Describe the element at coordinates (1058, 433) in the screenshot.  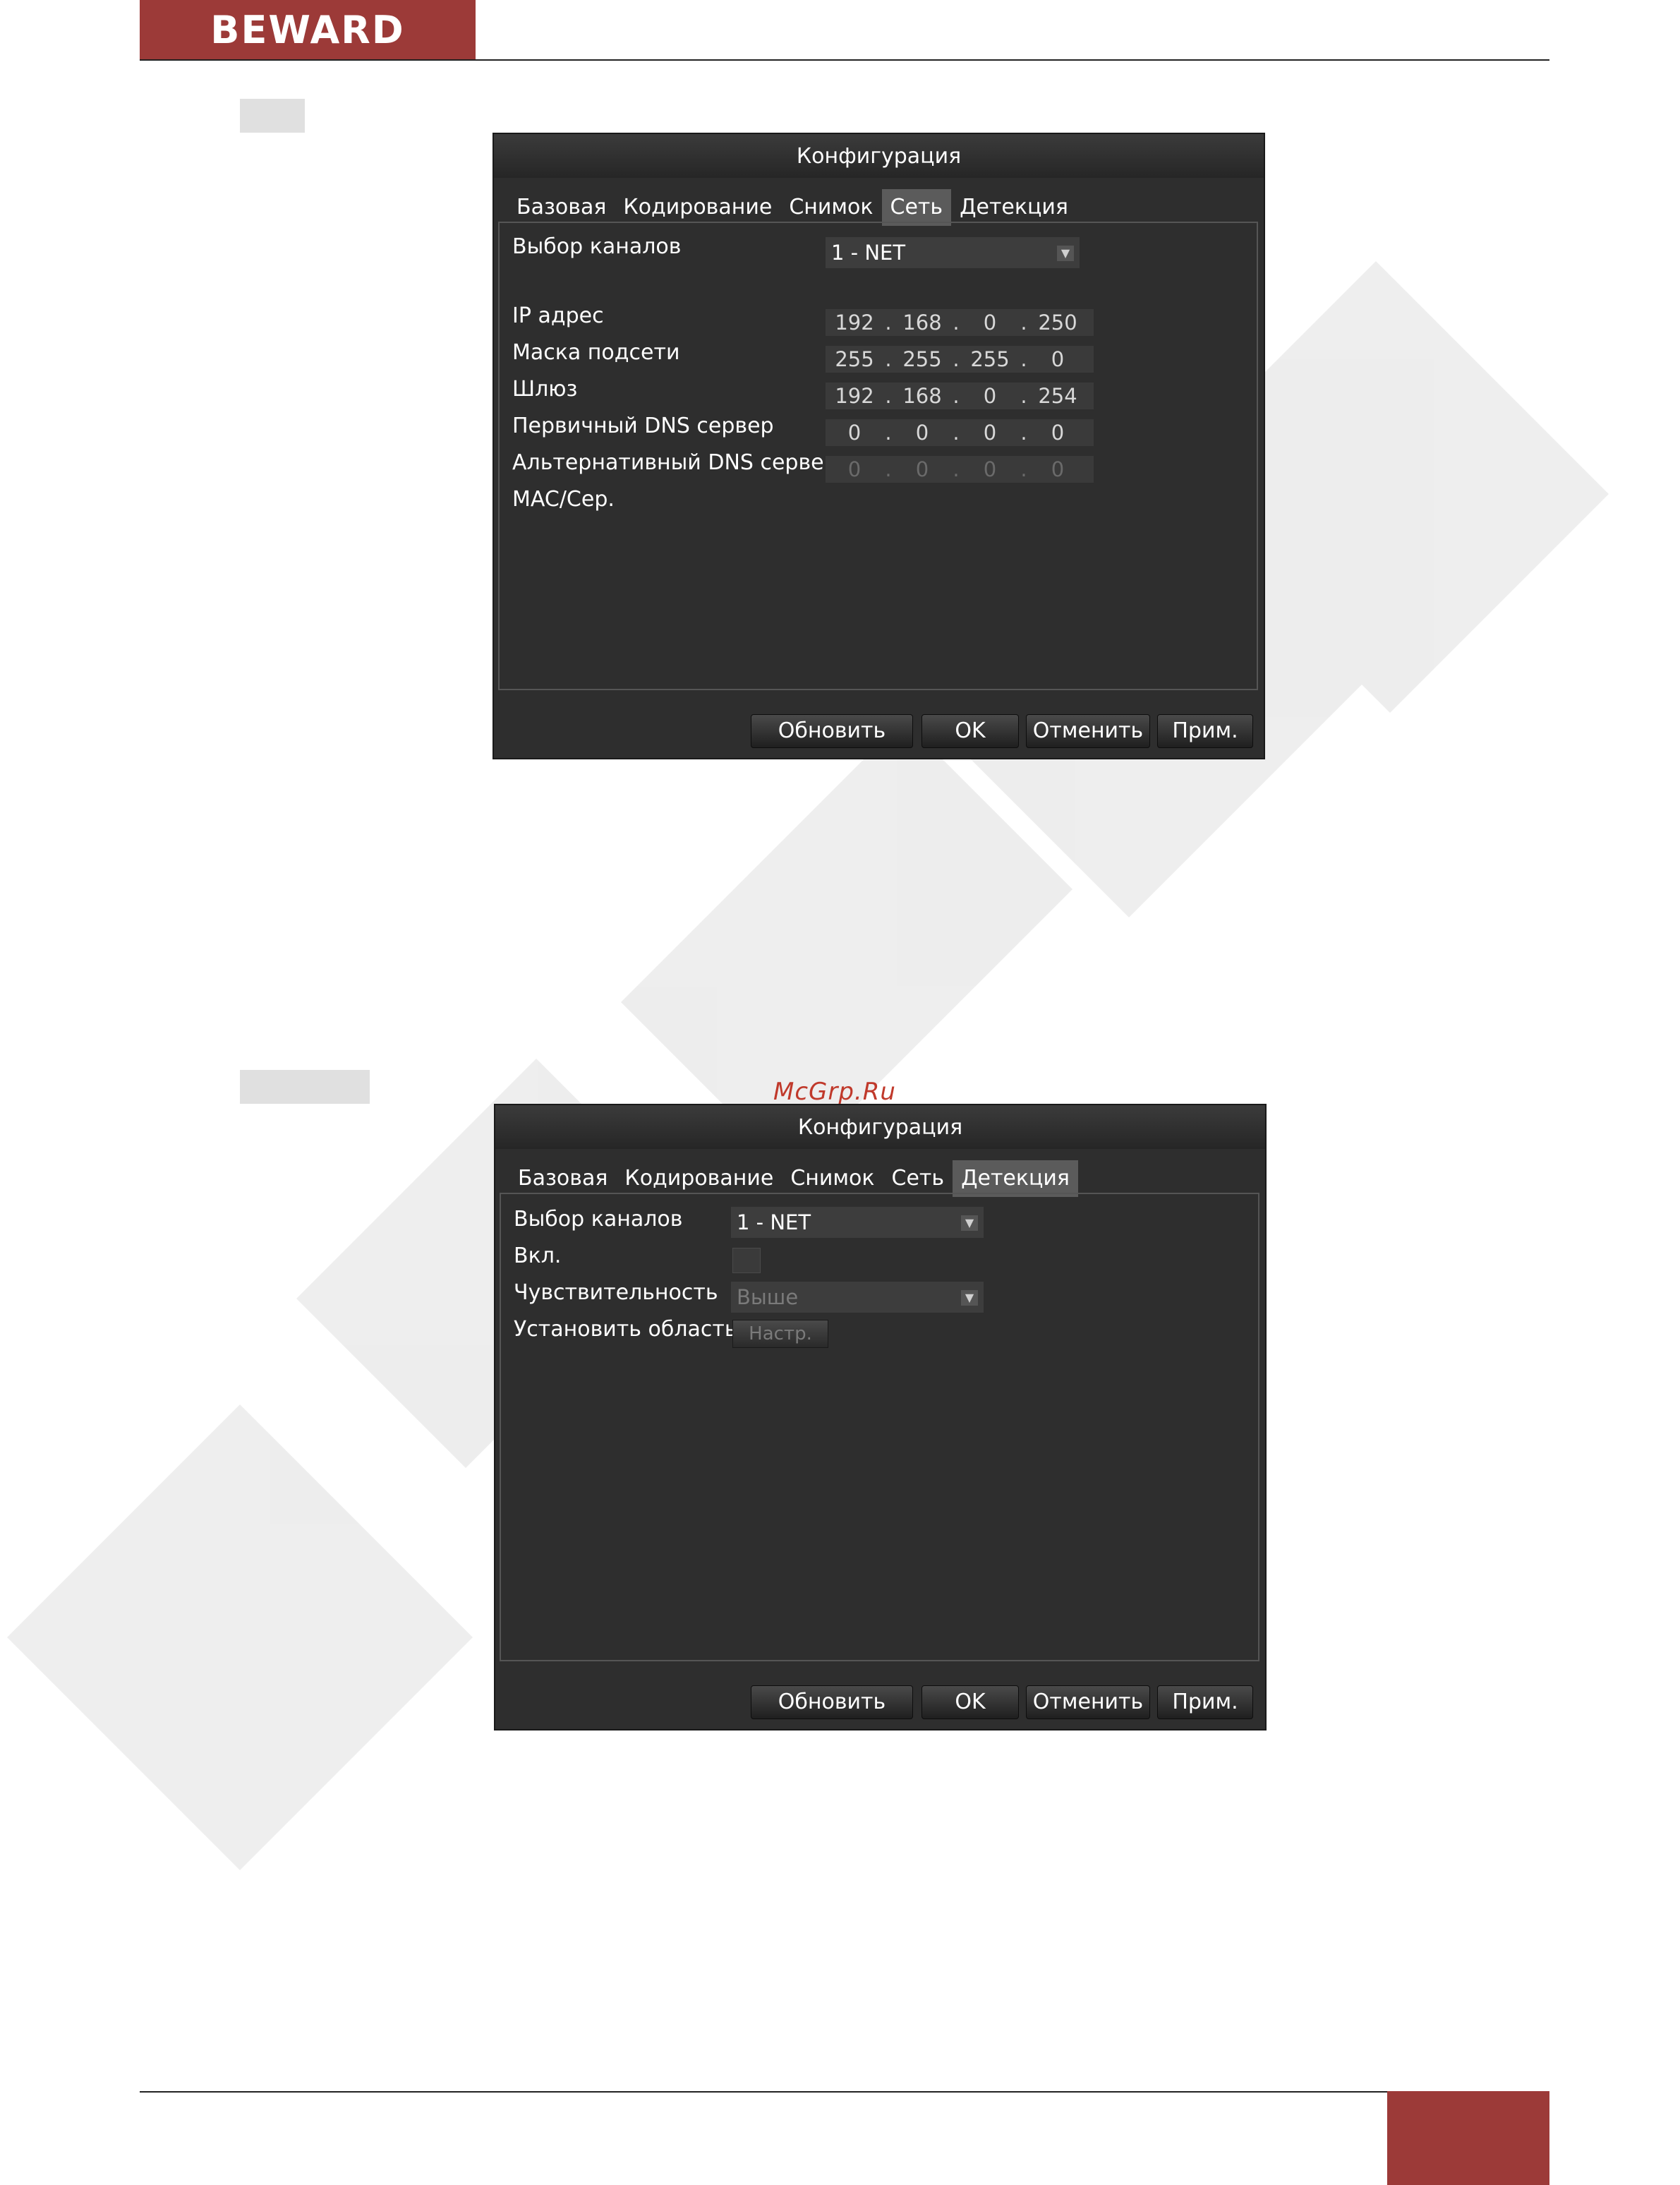
I see `dns1-octet-4: 0` at that location.